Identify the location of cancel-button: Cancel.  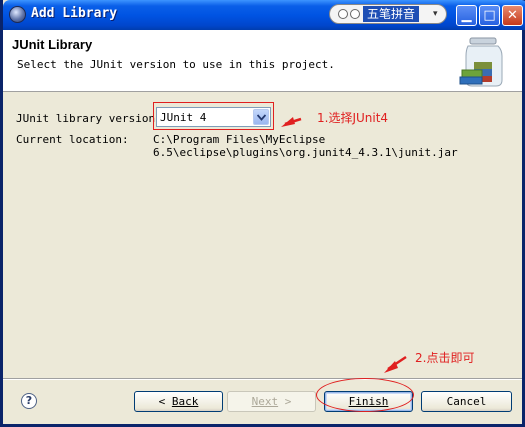
(466, 401).